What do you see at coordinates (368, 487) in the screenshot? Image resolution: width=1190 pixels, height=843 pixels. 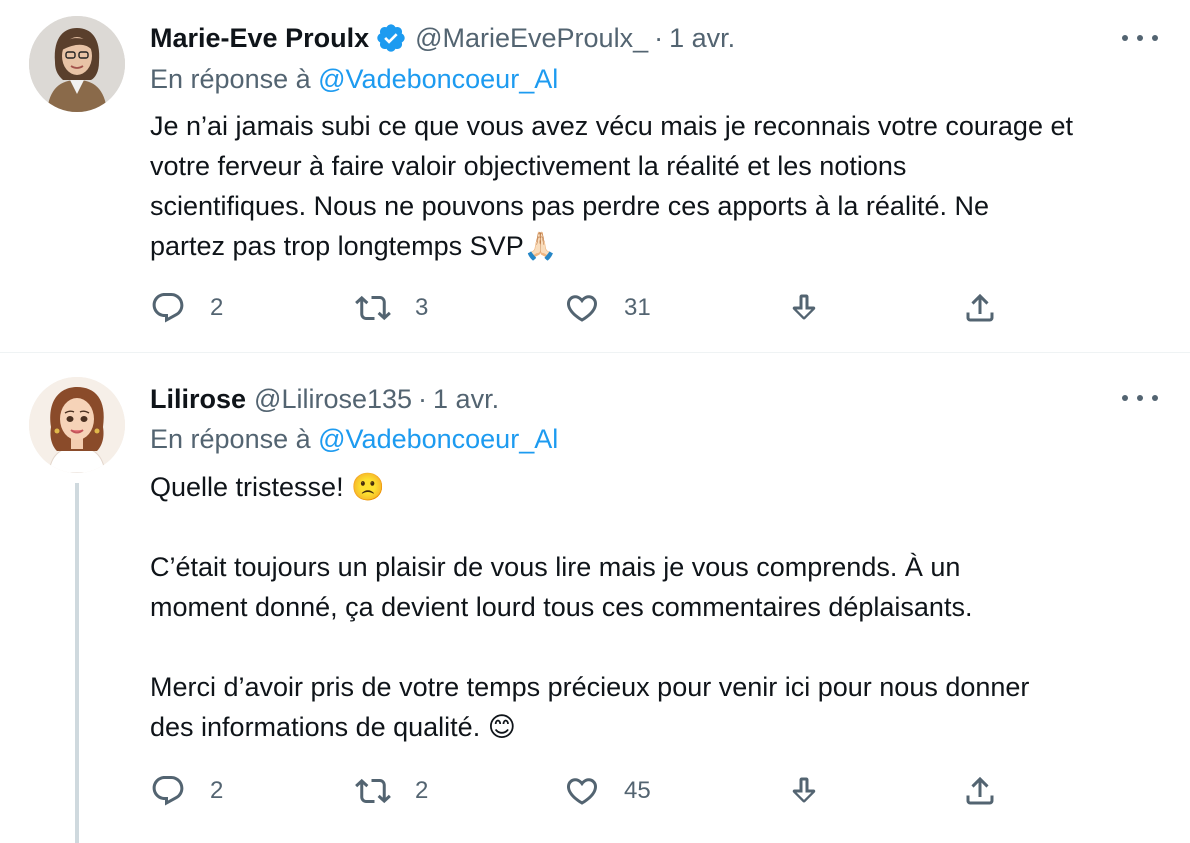 I see `sad-face-emoji: 🙁` at bounding box center [368, 487].